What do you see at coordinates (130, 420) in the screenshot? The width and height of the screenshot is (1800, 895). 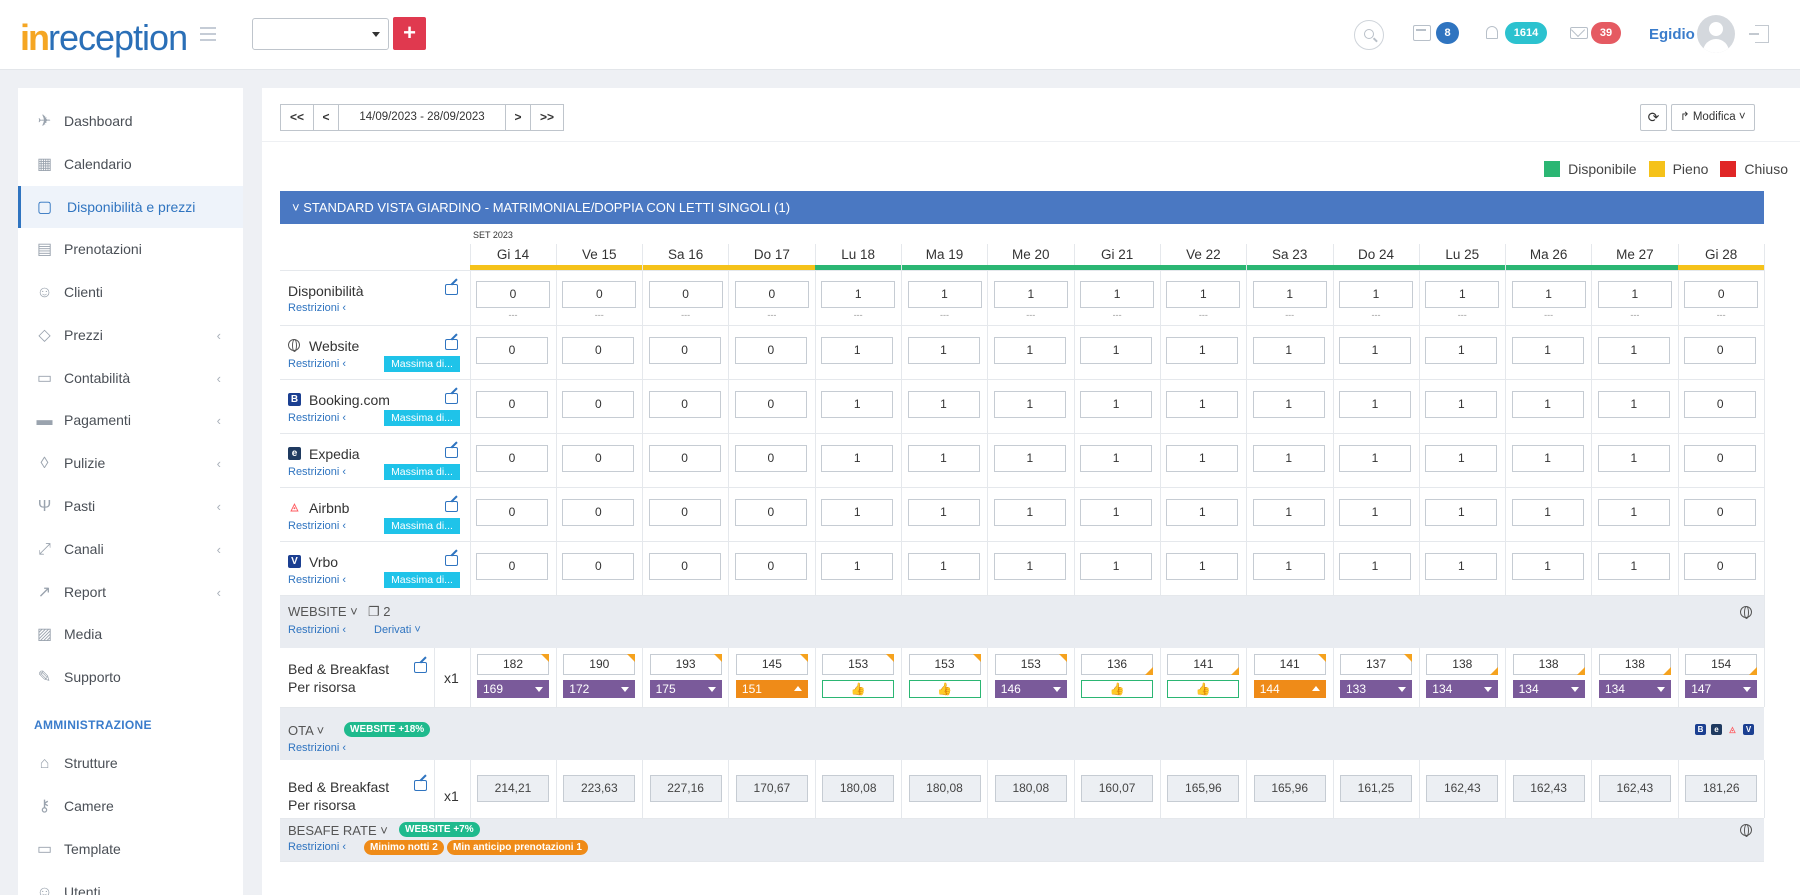 I see `sidebar-item-pagamenti: ▬ Pagamenti ‹` at bounding box center [130, 420].